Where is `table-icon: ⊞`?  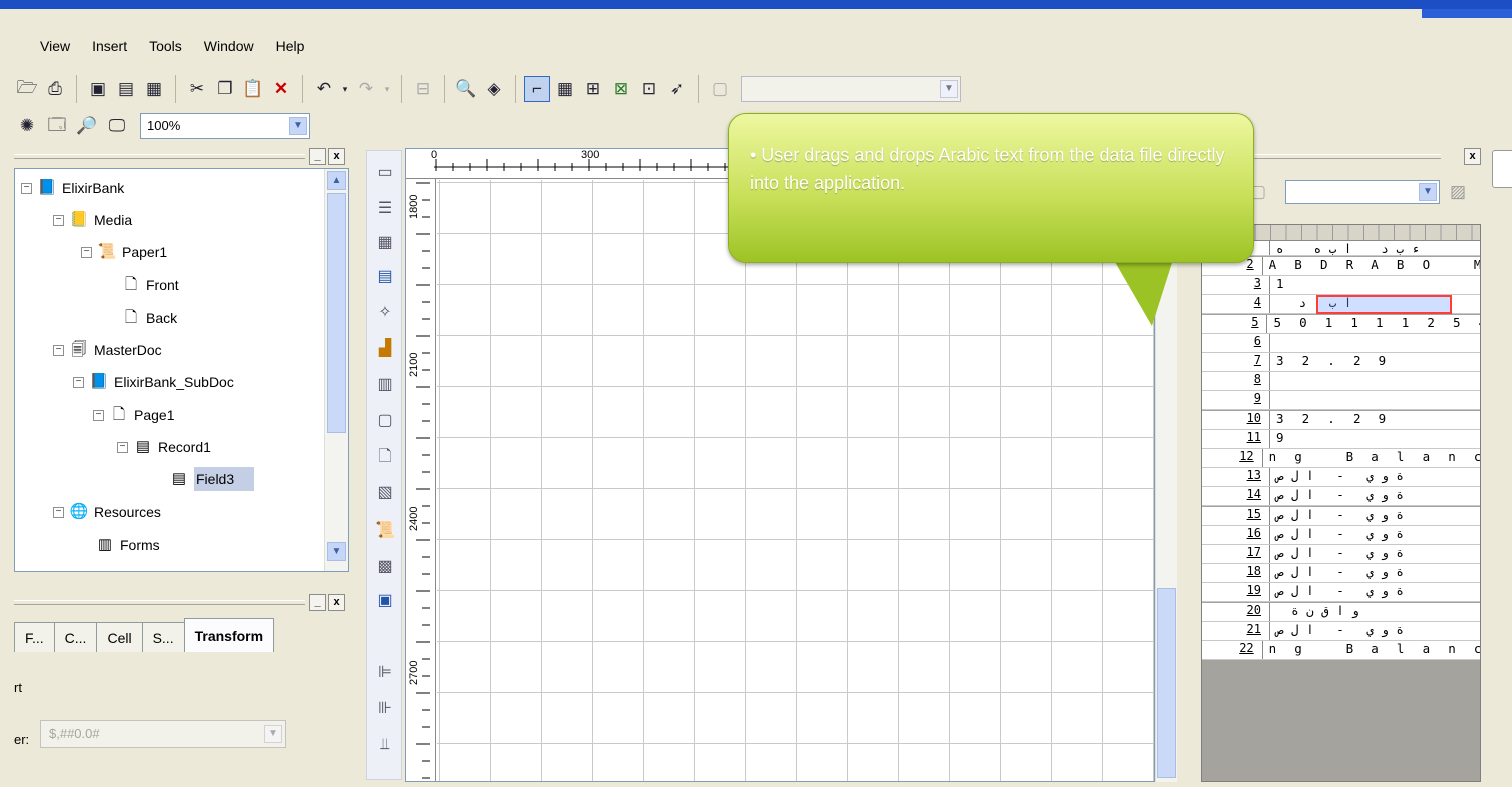
table-icon: ⊞ is located at coordinates (593, 89).